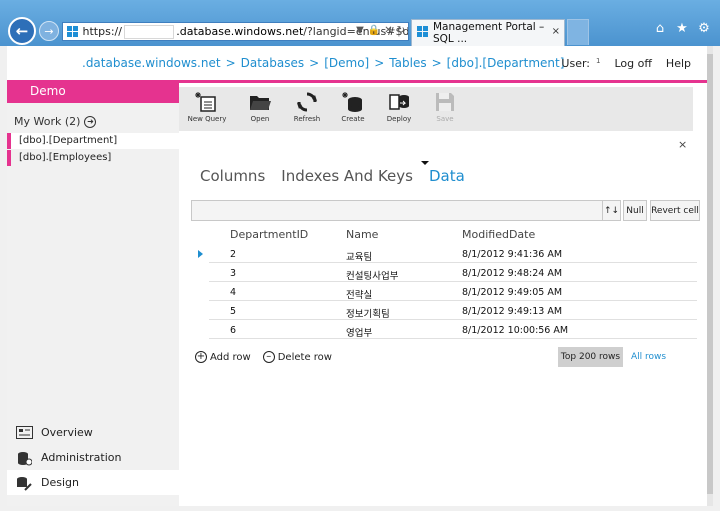 The height and width of the screenshot is (511, 720). What do you see at coordinates (453, 254) in the screenshot?
I see `table-row: 2 교육팀 8/1/2012 9:41:36 AM` at bounding box center [453, 254].